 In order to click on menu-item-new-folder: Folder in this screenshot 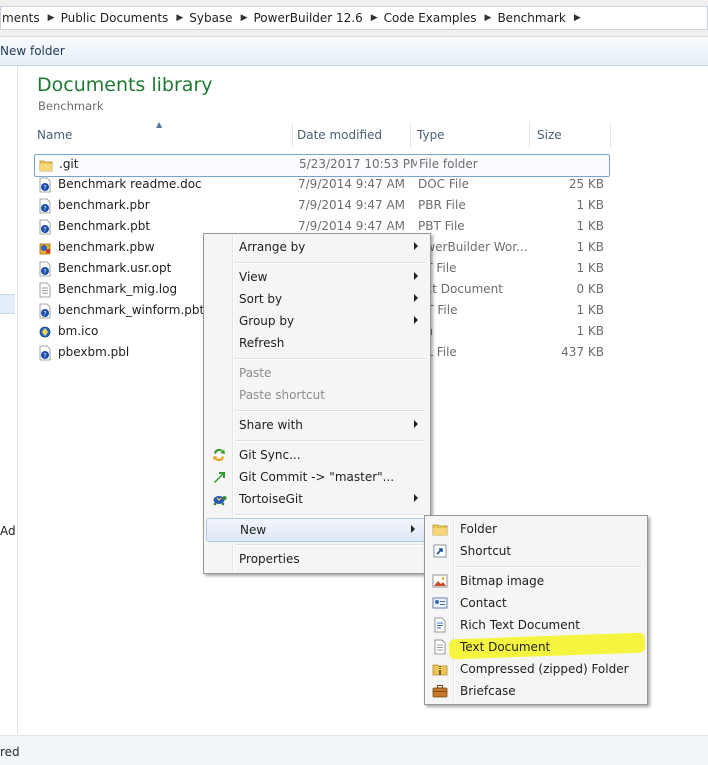, I will do `click(536, 529)`.